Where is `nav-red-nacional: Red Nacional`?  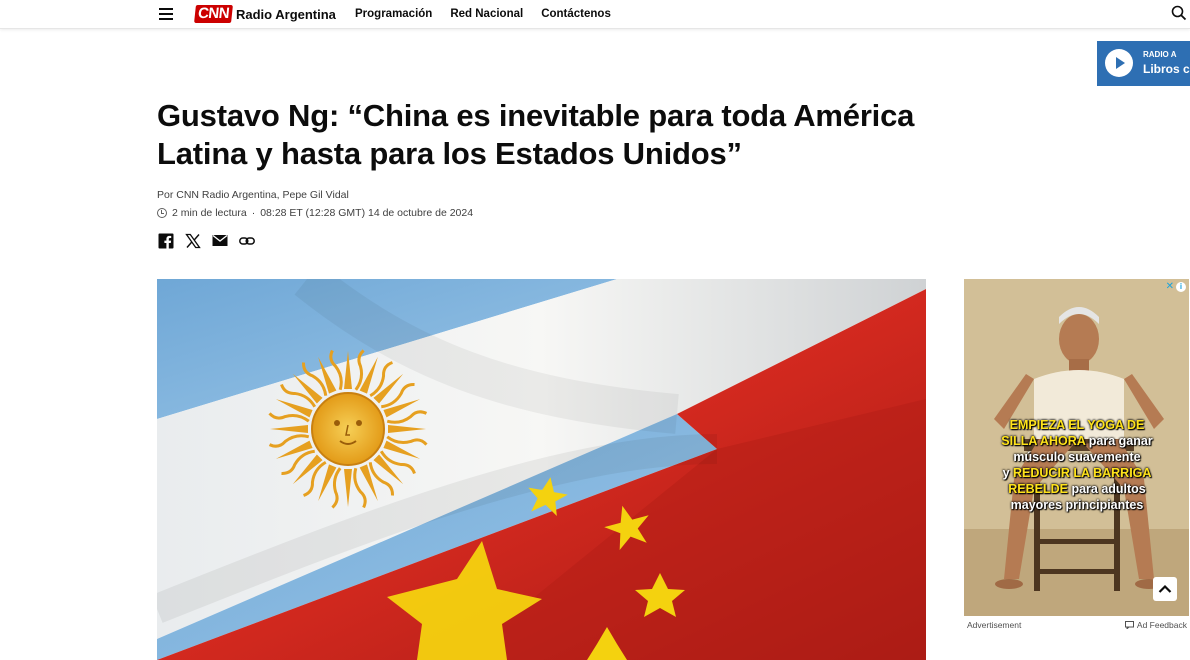
nav-red-nacional: Red Nacional is located at coordinates (486, 14).